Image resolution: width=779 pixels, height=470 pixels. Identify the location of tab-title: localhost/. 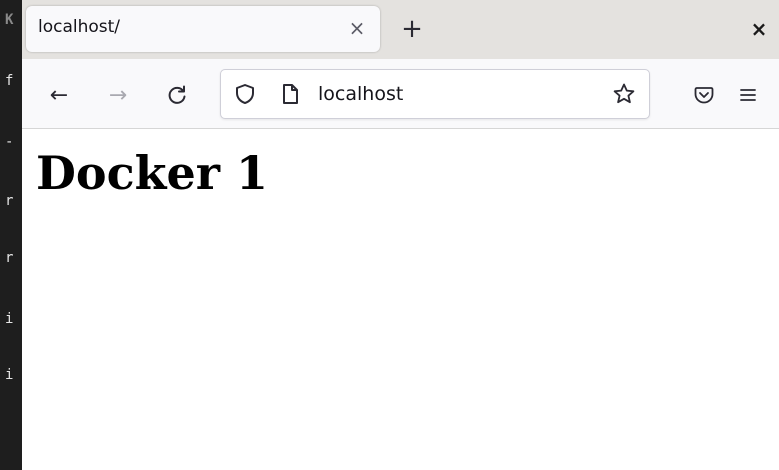
(79, 27).